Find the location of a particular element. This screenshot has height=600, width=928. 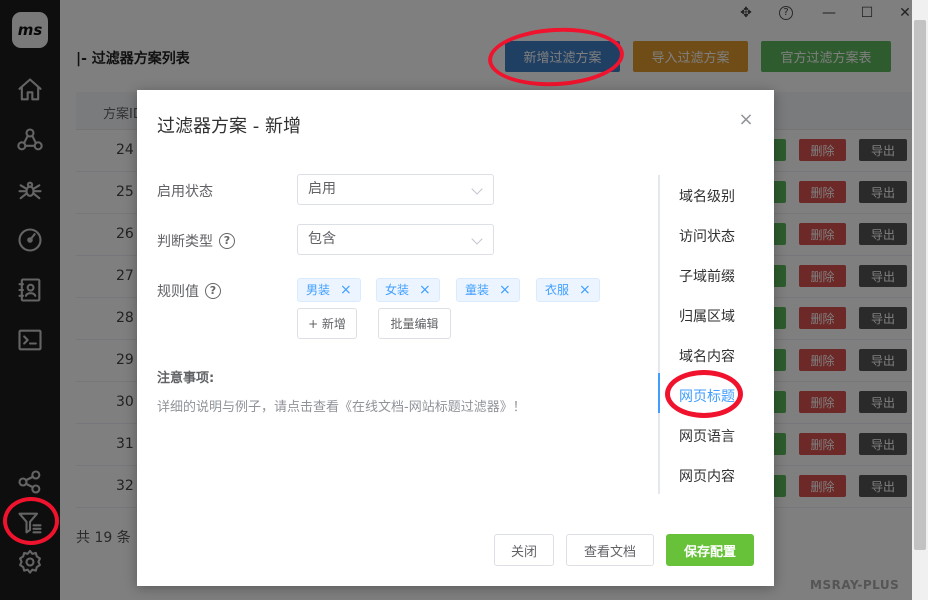

rule-tag: 衣服 × is located at coordinates (568, 290).